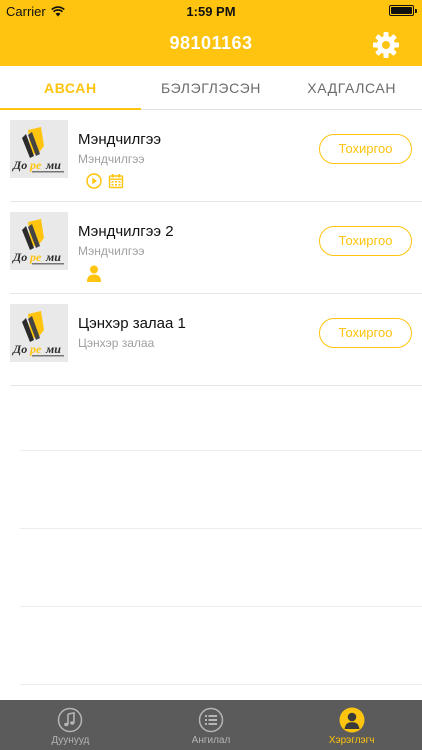  I want to click on person-icon, so click(94, 273).